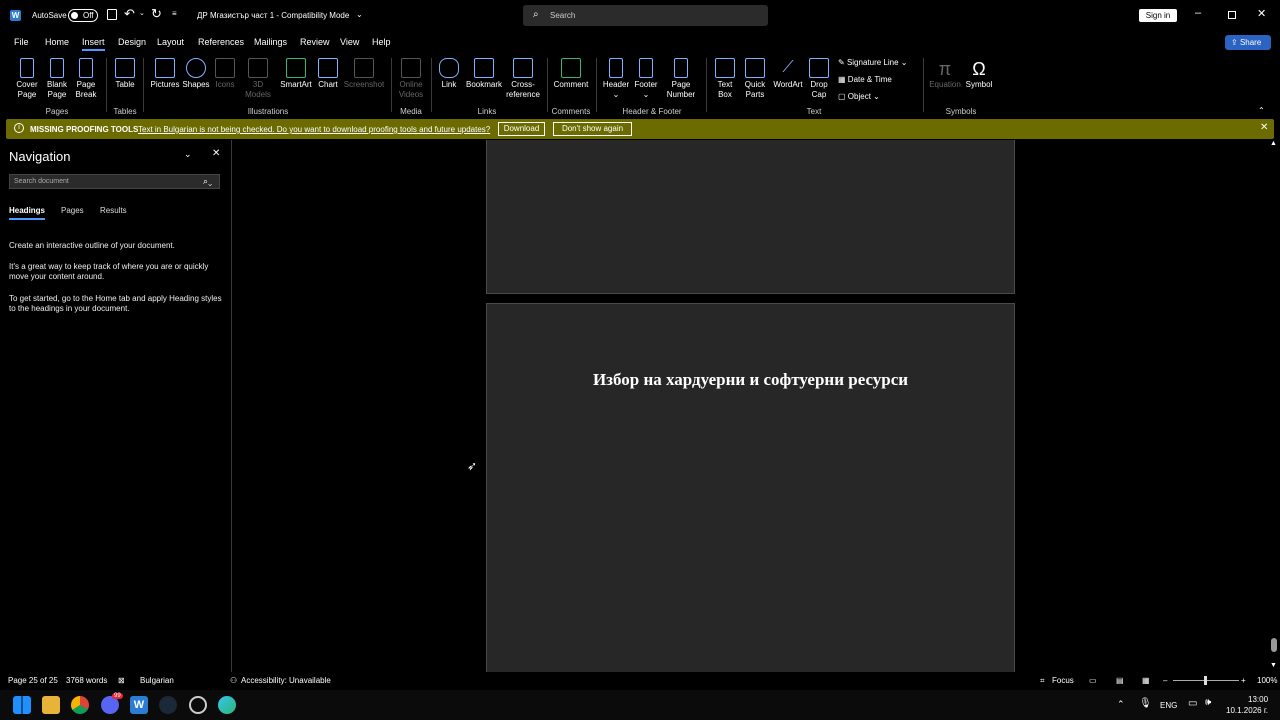 This screenshot has height=720, width=1280. Describe the element at coordinates (616, 79) in the screenshot. I see `header-button: Header ⌄` at that location.